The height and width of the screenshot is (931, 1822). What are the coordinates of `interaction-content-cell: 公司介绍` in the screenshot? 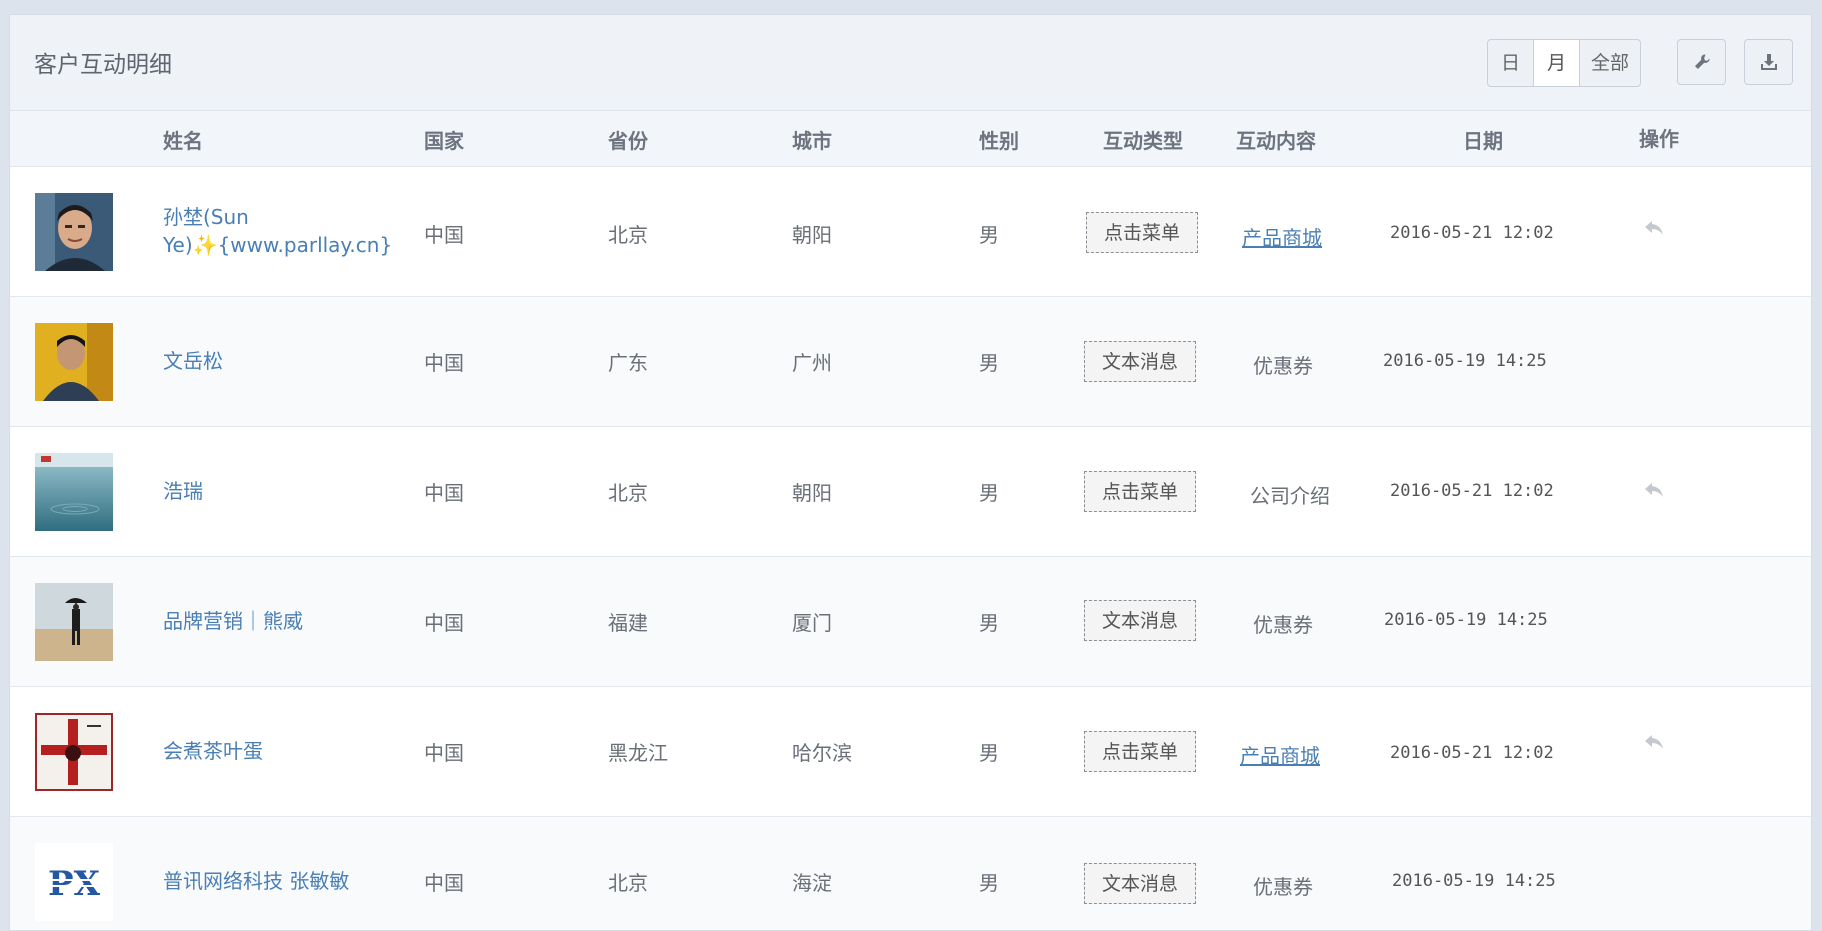 It's located at (1290, 496).